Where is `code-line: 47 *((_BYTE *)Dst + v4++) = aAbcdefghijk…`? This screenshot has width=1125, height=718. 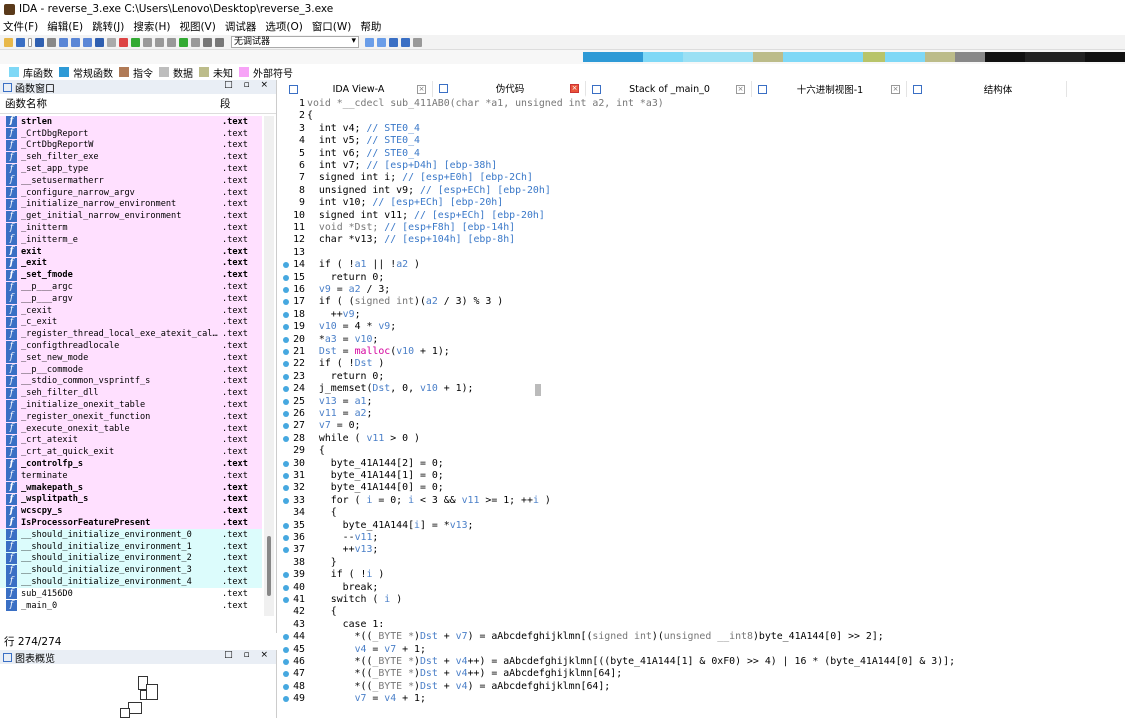 code-line: 47 *((_BYTE *)Dst + v4++) = aAbcdefghijk… is located at coordinates (702, 674).